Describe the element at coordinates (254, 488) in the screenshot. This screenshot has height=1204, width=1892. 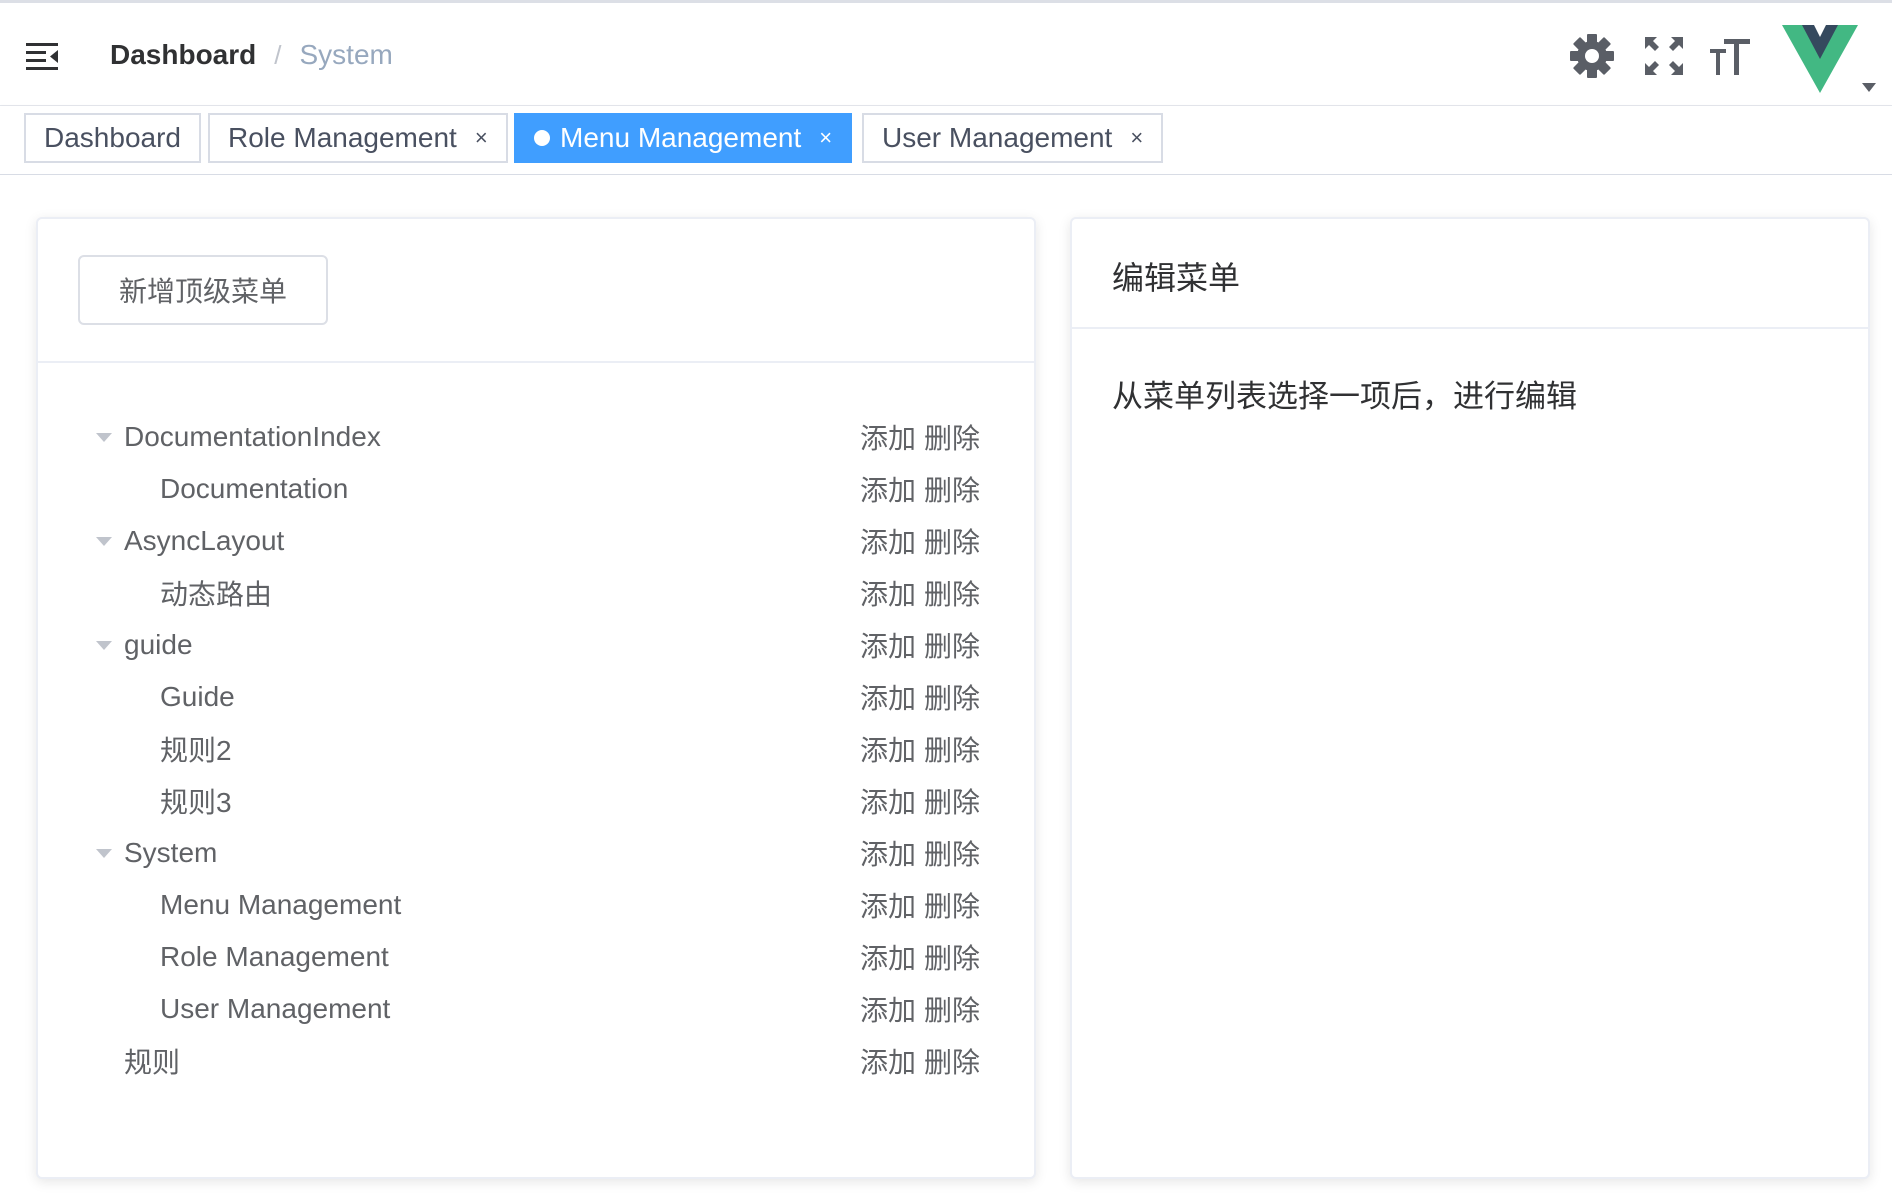
I see `tree-node-label: Documentation` at that location.